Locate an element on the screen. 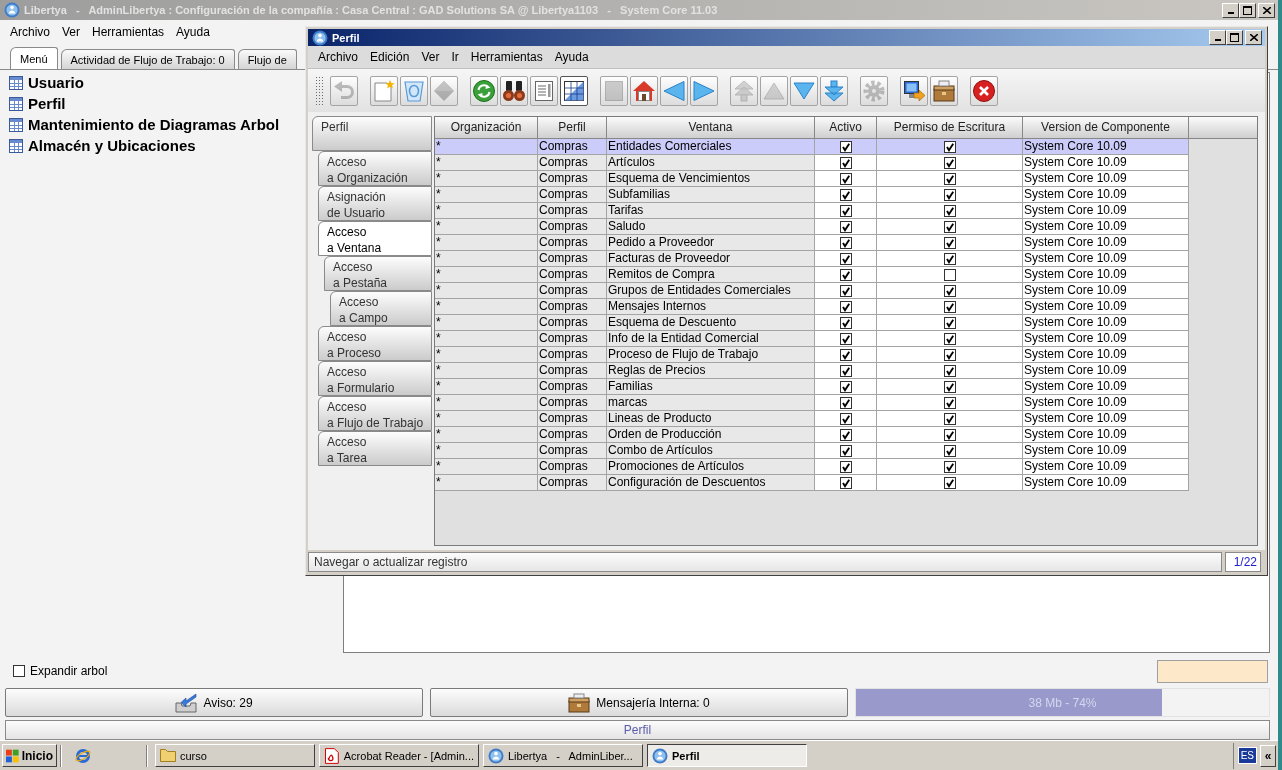 The height and width of the screenshot is (770, 1282). table-row: * Compras Saludo System Core 10.09 is located at coordinates (812, 227).